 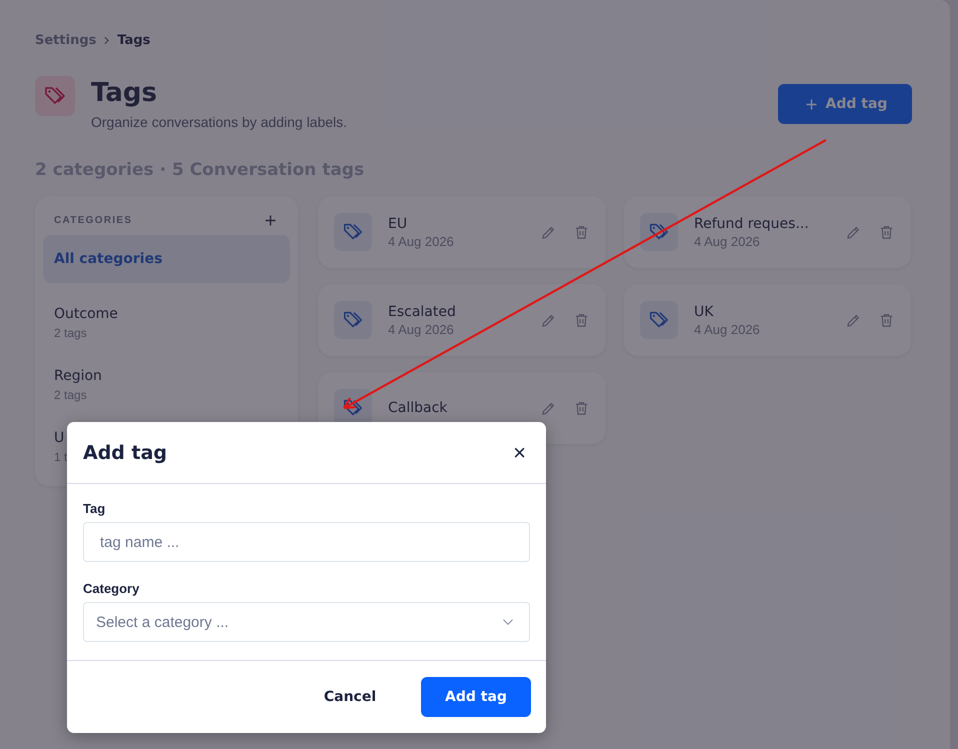 I want to click on category-item: Region 2 tags, so click(x=166, y=385).